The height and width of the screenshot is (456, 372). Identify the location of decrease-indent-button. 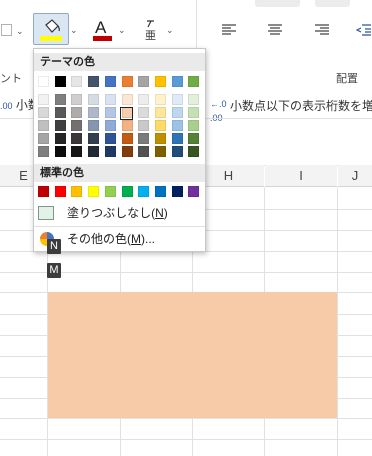
(363, 30).